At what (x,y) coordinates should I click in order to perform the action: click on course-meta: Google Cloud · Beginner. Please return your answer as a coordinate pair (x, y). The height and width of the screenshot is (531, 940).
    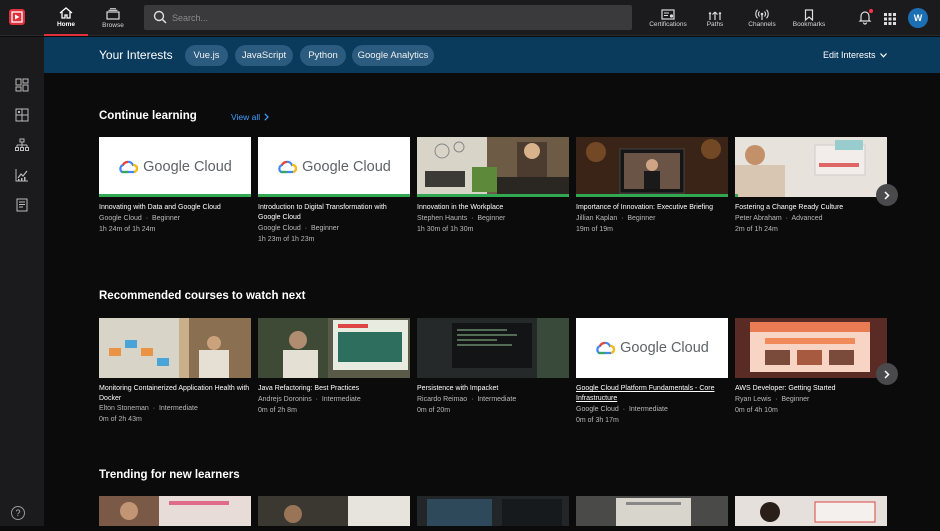
    Looking at the image, I should click on (139, 218).